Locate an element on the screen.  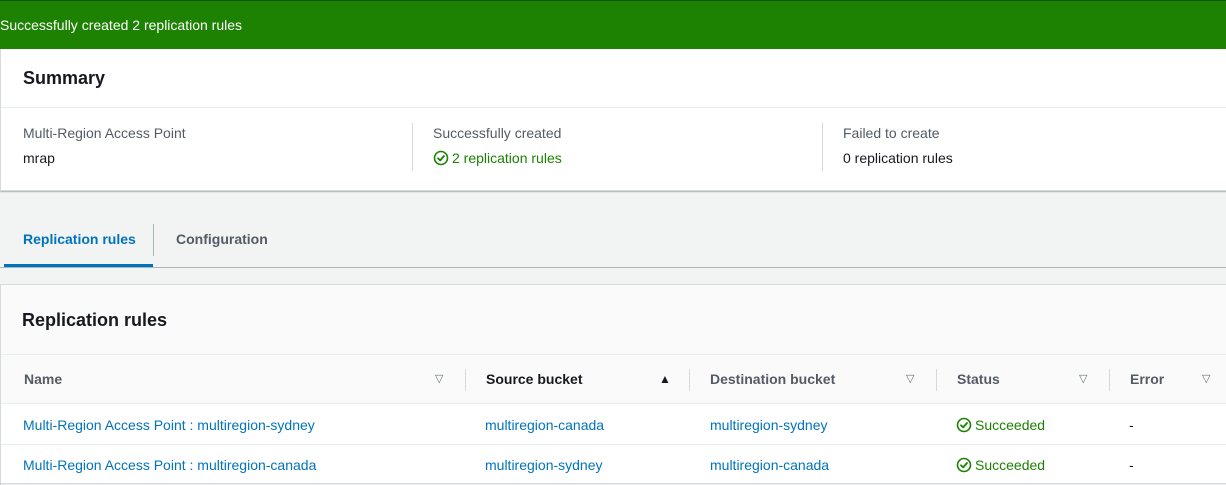
tab-divider is located at coordinates (153, 240).